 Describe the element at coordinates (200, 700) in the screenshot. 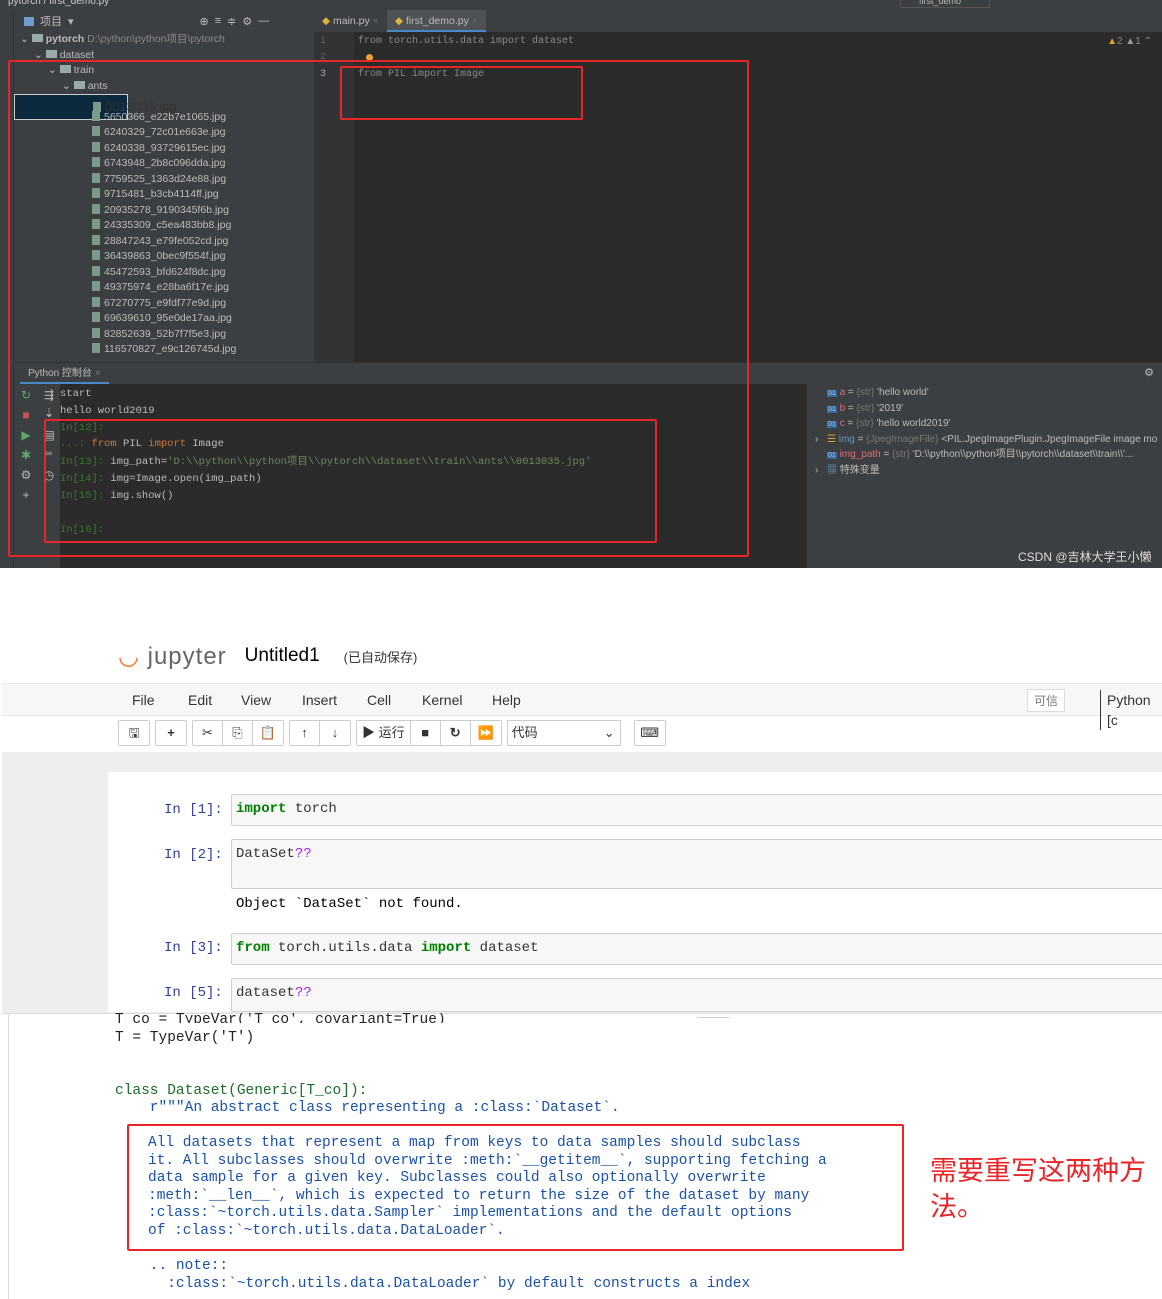

I see `menu-edit: Edit` at that location.